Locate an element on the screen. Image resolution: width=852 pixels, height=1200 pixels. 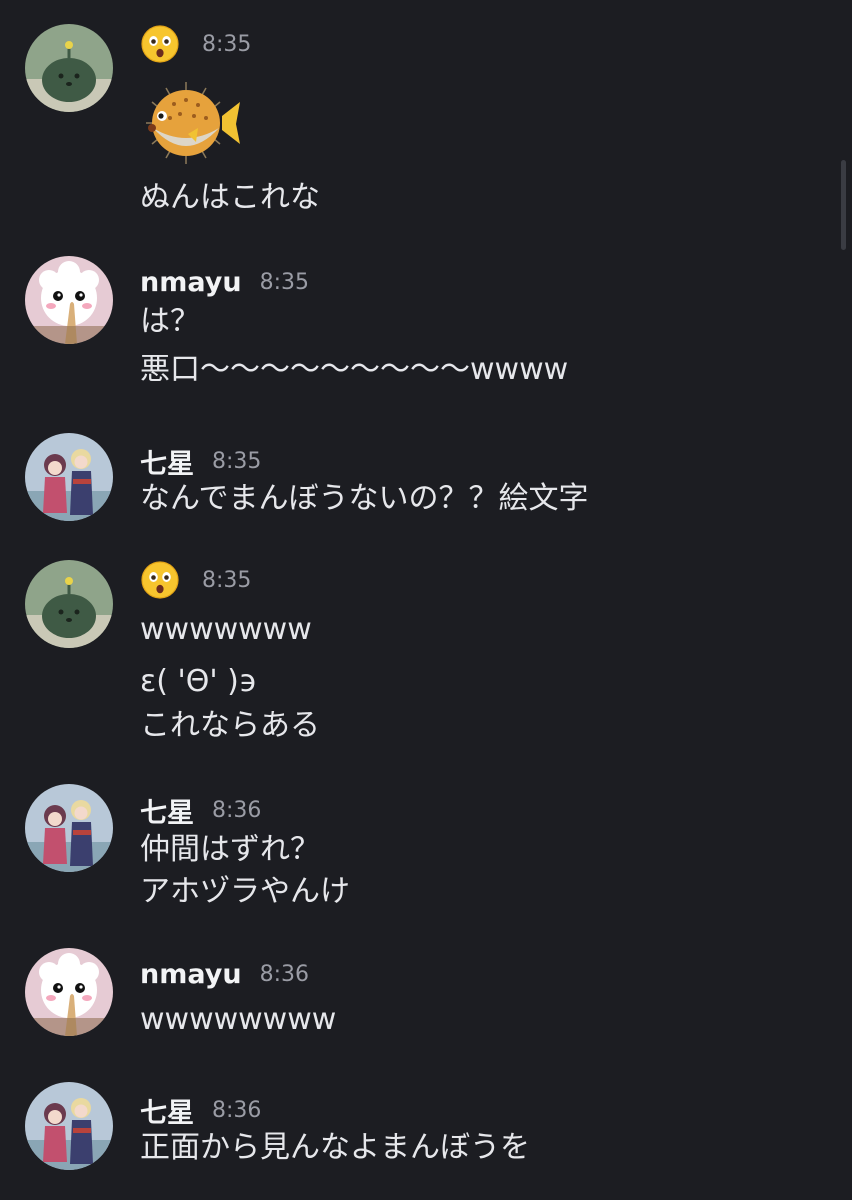
chat-message: 七星 8:36 正面から見んなよまんぼうを is located at coordinates (426, 1132).